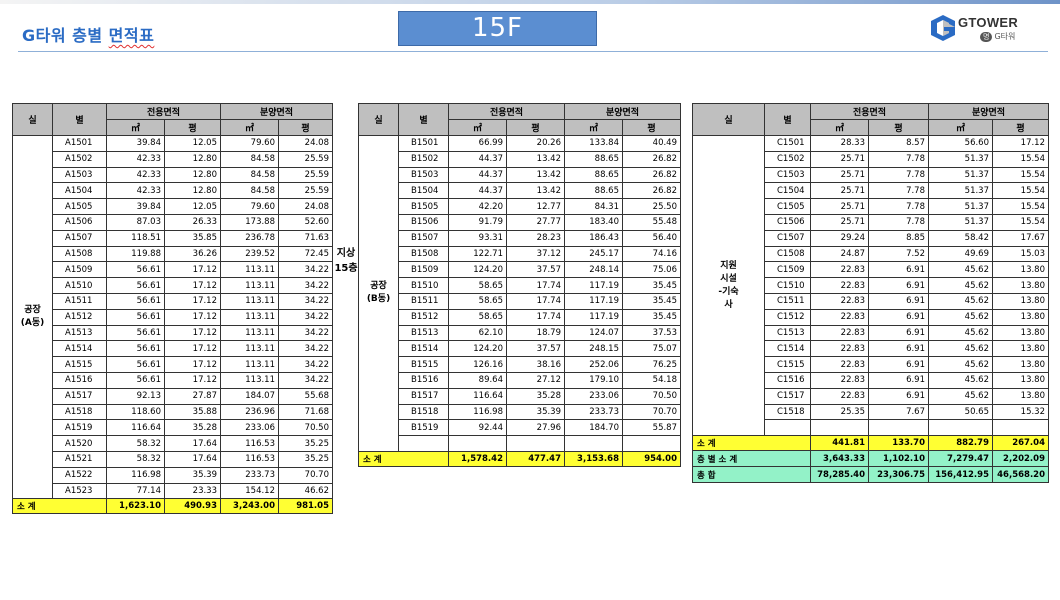 This screenshot has width=1060, height=600. What do you see at coordinates (535, 159) in the screenshot?
I see `area-value-cell: 13.42` at bounding box center [535, 159].